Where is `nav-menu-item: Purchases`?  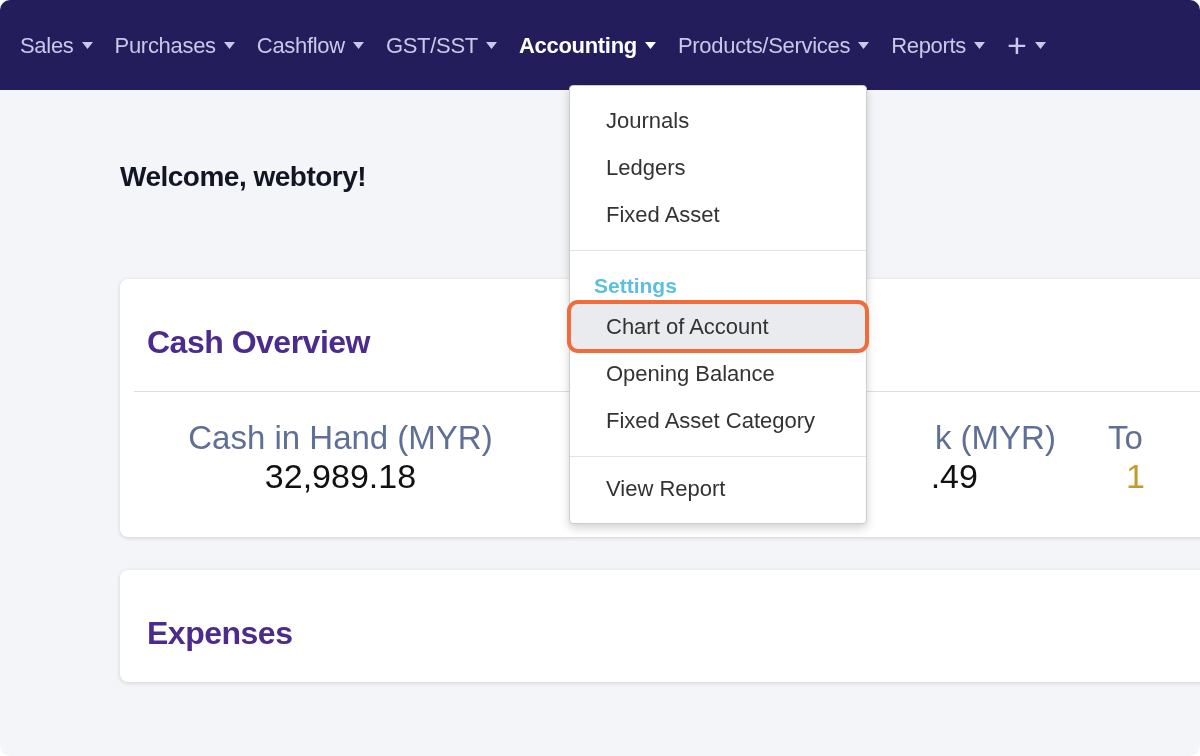 nav-menu-item: Purchases is located at coordinates (174, 45).